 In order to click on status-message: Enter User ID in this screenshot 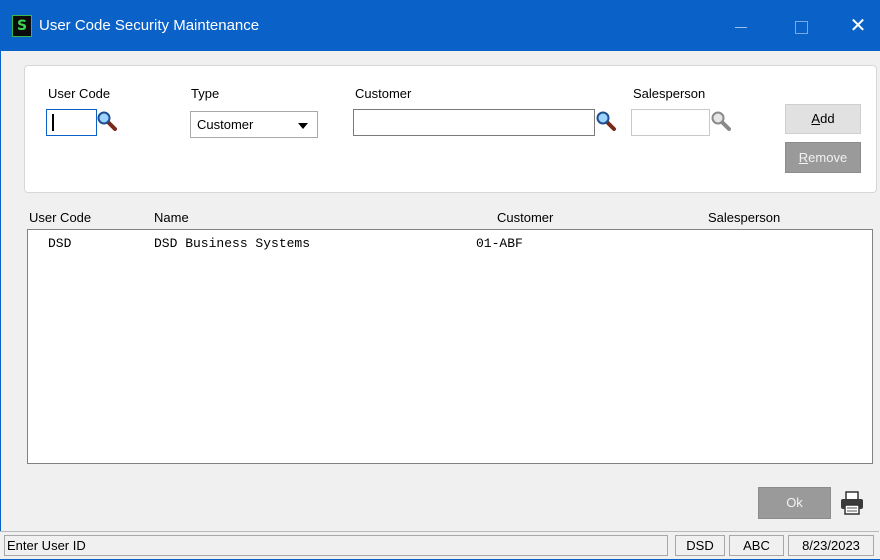, I will do `click(336, 545)`.